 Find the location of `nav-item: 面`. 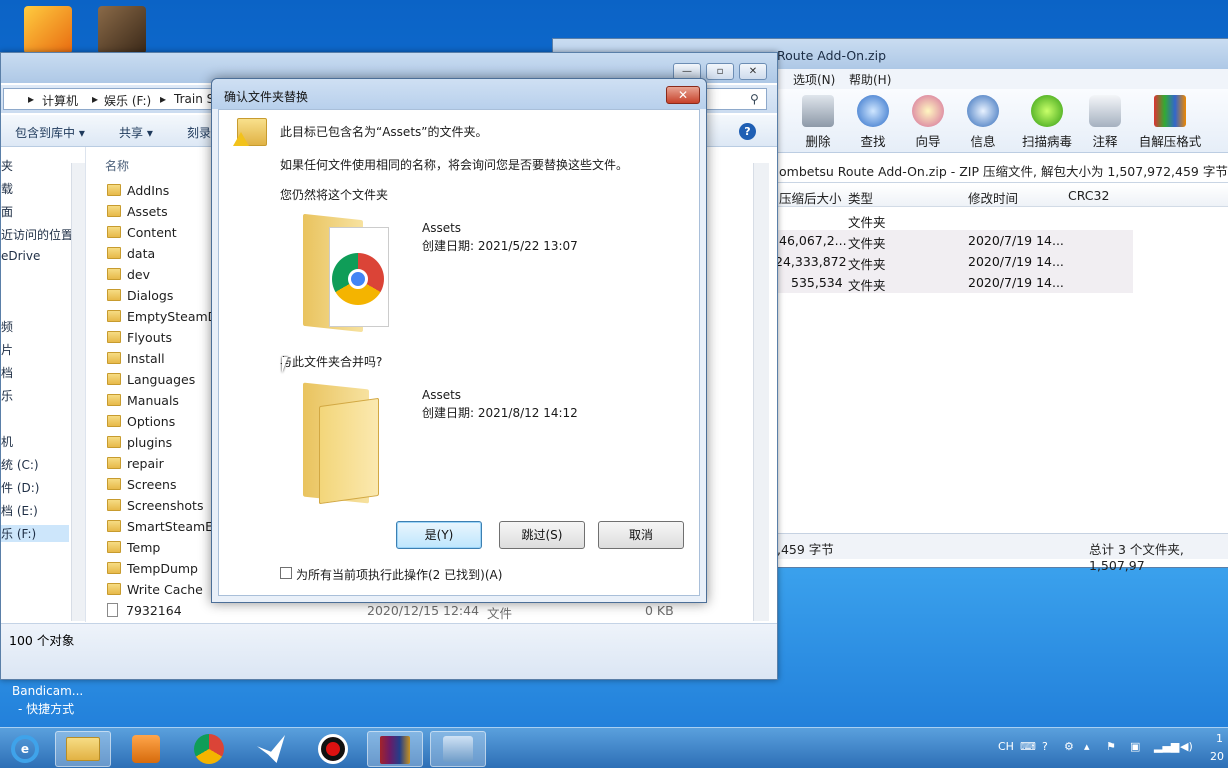

nav-item: 面 is located at coordinates (7, 211).